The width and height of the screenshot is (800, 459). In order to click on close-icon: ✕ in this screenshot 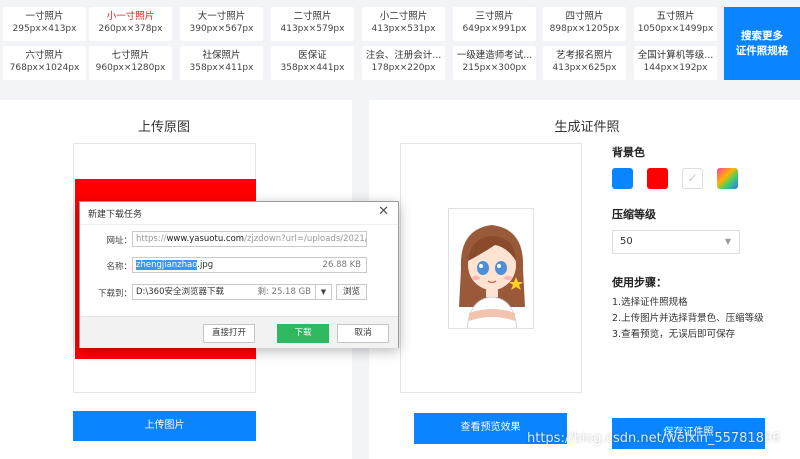, I will do `click(383, 211)`.